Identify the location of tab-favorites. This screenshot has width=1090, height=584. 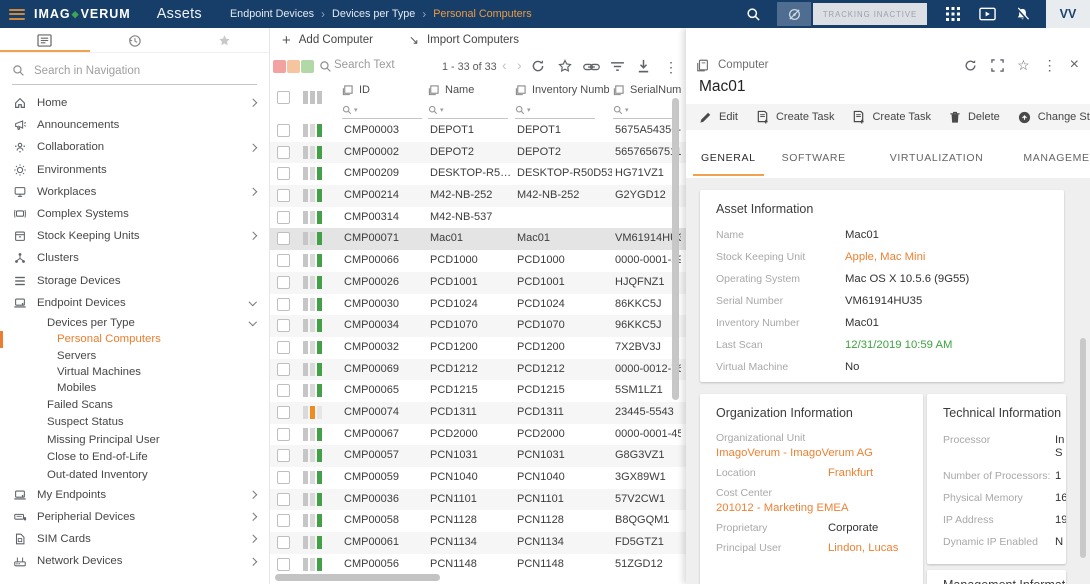
(224, 40).